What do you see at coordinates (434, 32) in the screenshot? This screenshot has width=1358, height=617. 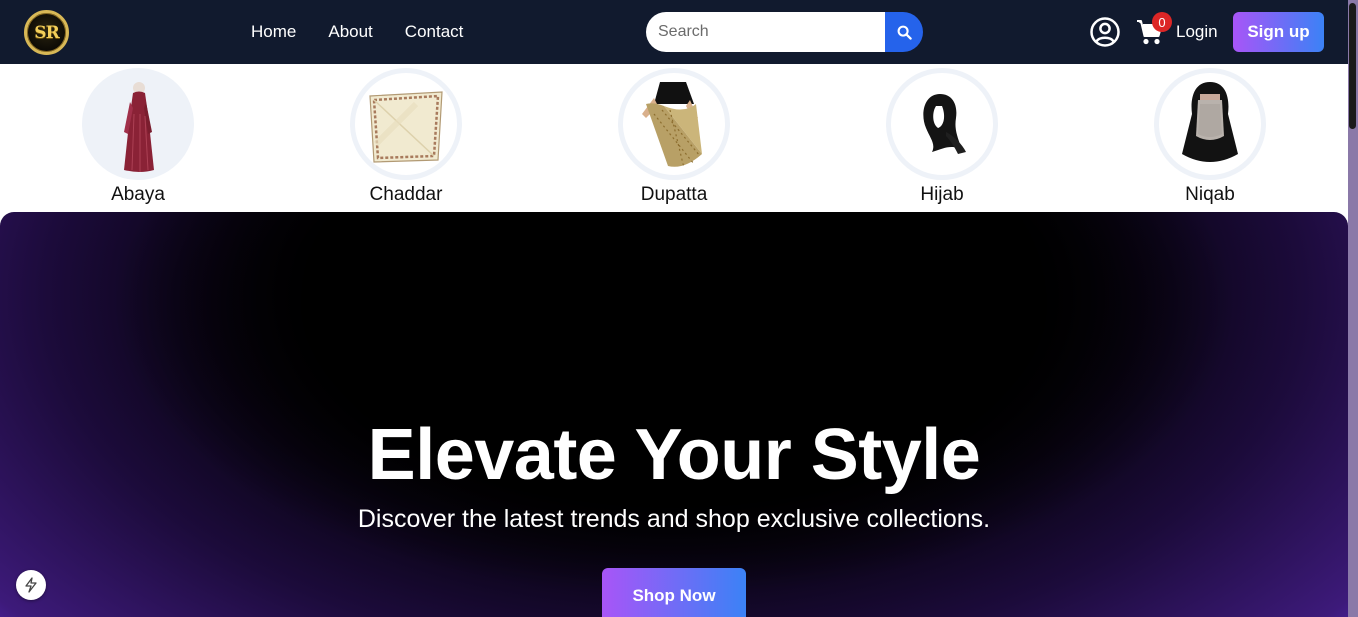 I see `nav-link-contact: Contact` at bounding box center [434, 32].